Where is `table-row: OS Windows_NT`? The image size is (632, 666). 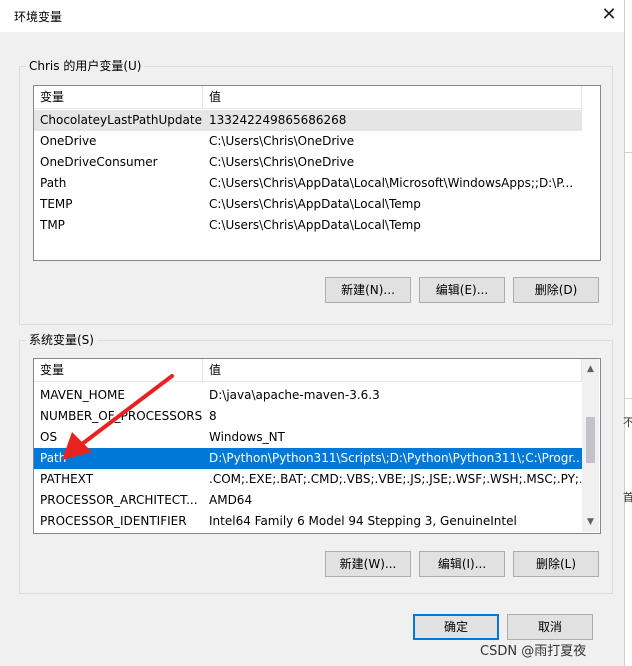
table-row: OS Windows_NT is located at coordinates (308, 437).